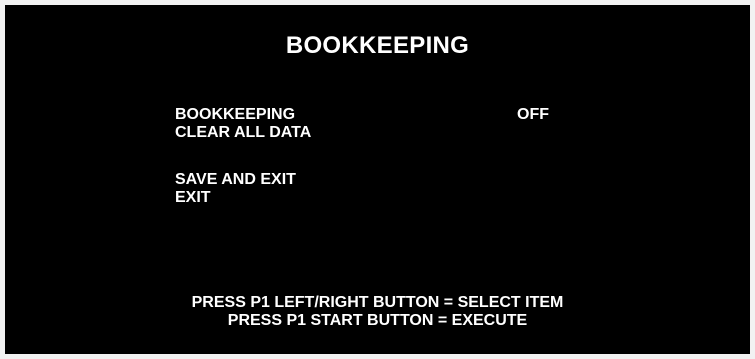  I want to click on menu-item-exit: EXIT, so click(193, 198).